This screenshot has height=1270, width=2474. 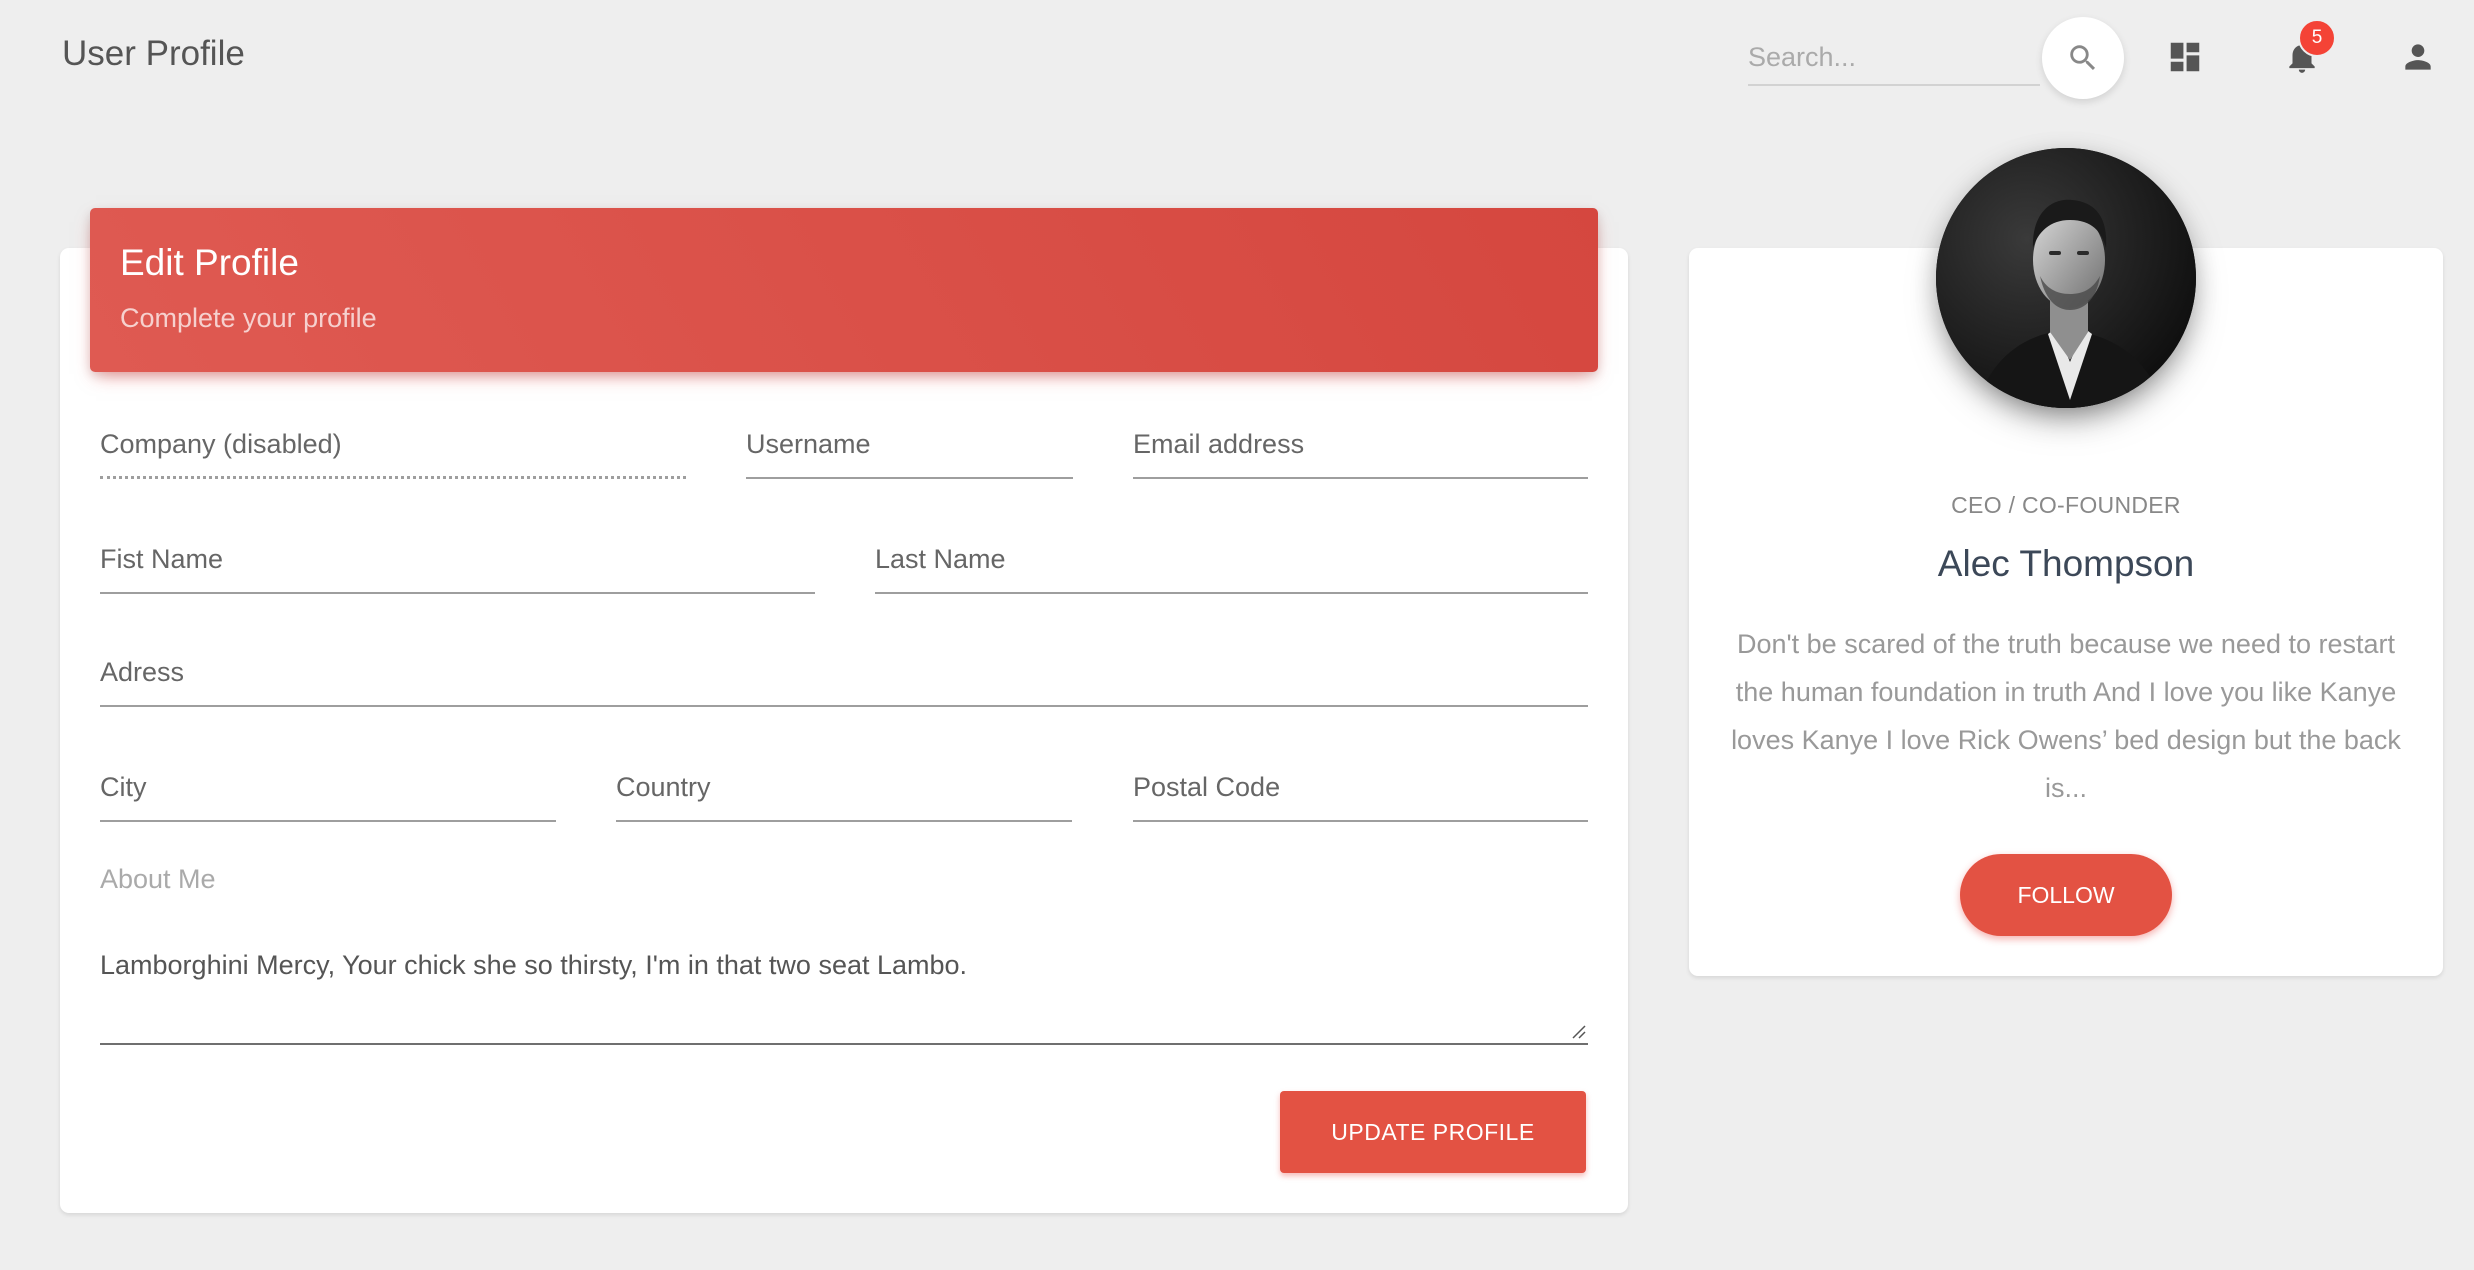 I want to click on company-field: Company (disabled), so click(x=393, y=452).